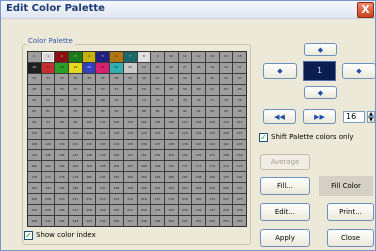  What do you see at coordinates (198, 166) in the screenshot?
I see `palette-cell: 172` at bounding box center [198, 166].